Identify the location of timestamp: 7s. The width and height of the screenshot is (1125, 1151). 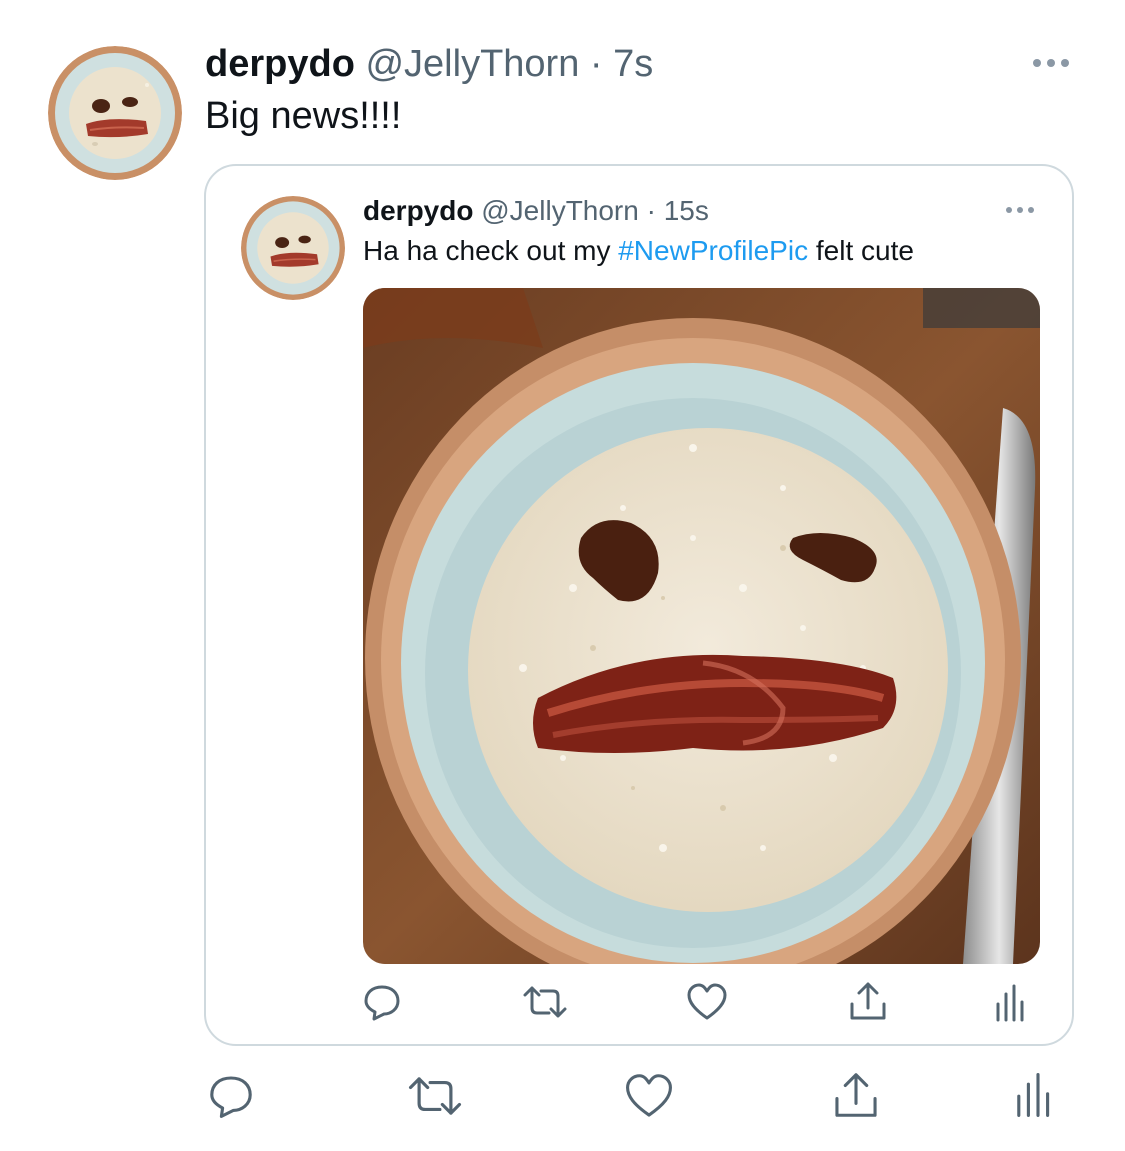
(633, 64).